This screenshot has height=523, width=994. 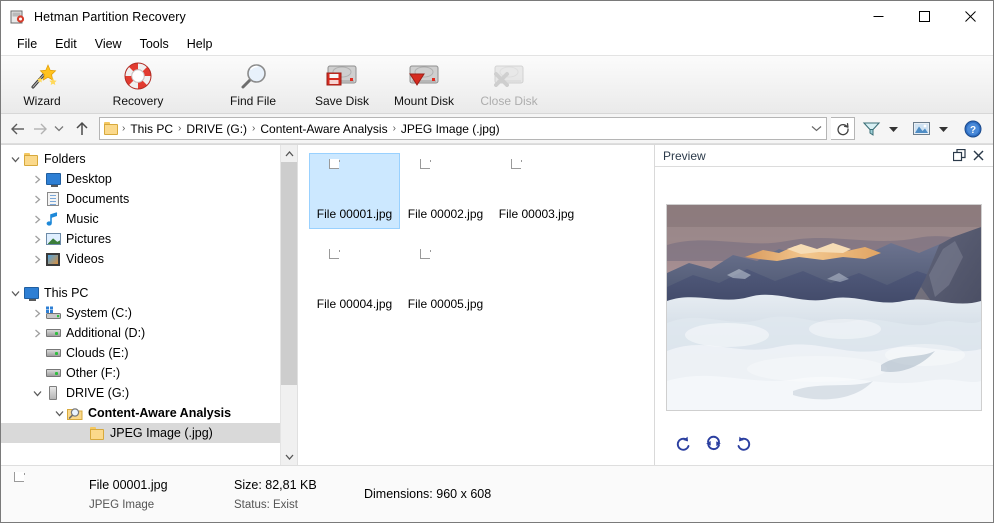 I want to click on system-drive-icon, so click(x=53, y=313).